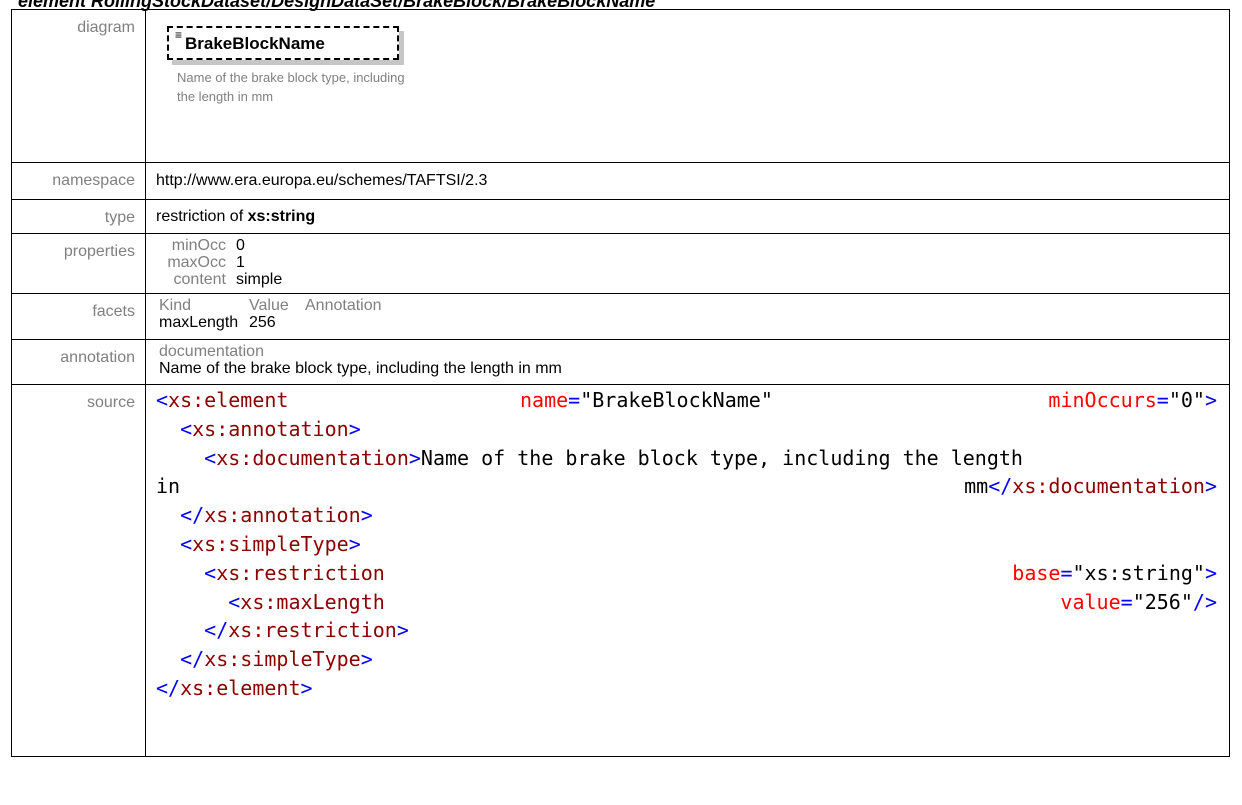 The height and width of the screenshot is (805, 1242). What do you see at coordinates (78, 263) in the screenshot?
I see `row-label: properties` at bounding box center [78, 263].